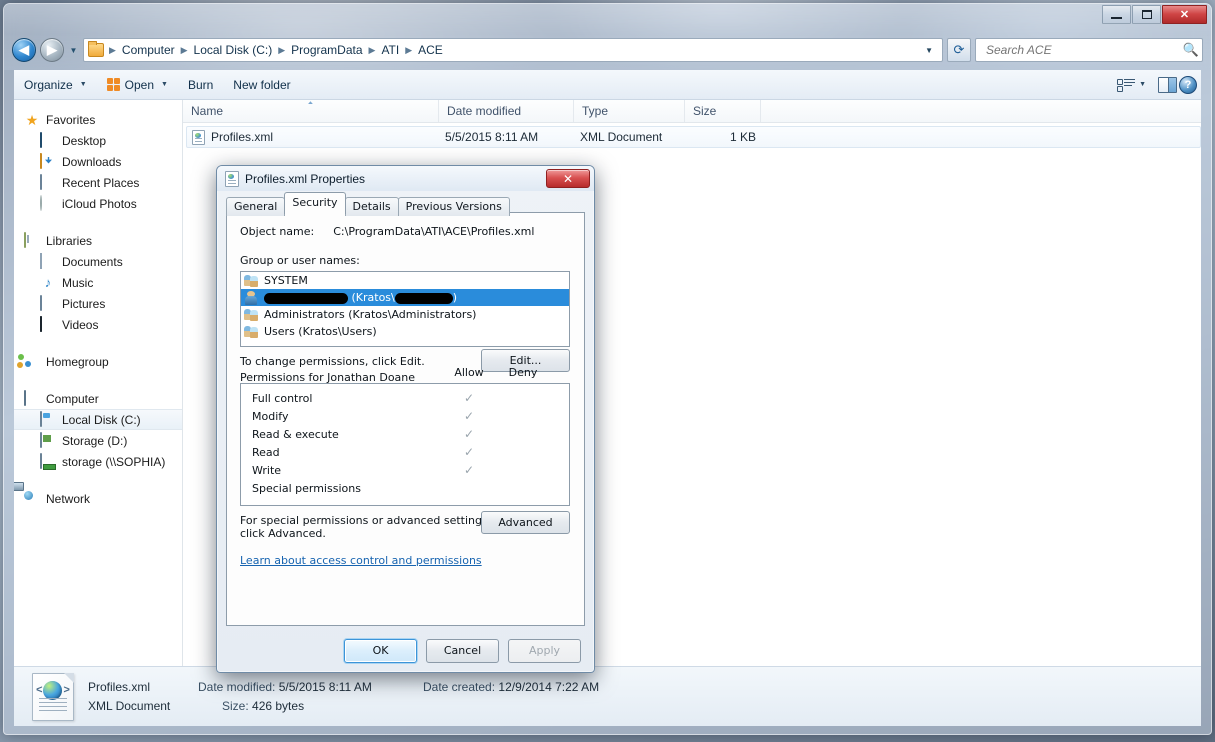 The height and width of the screenshot is (742, 1215). I want to click on sidebar-label: Local Disk (C:), so click(101, 419).